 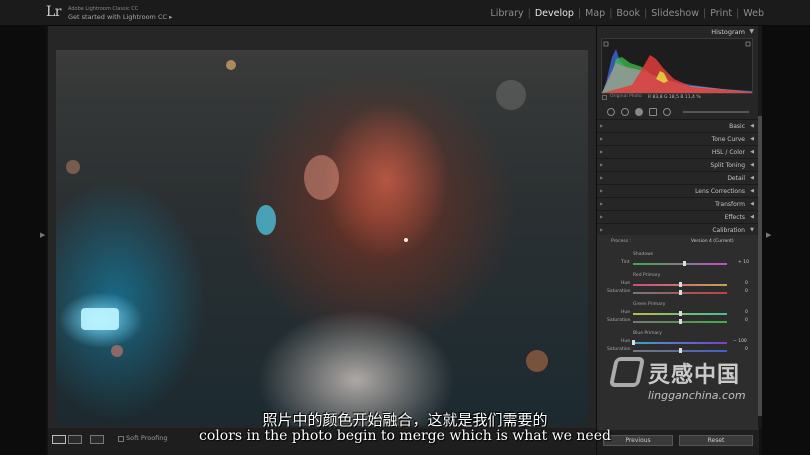 What do you see at coordinates (606, 44) in the screenshot?
I see `shadow-clipping-icon` at bounding box center [606, 44].